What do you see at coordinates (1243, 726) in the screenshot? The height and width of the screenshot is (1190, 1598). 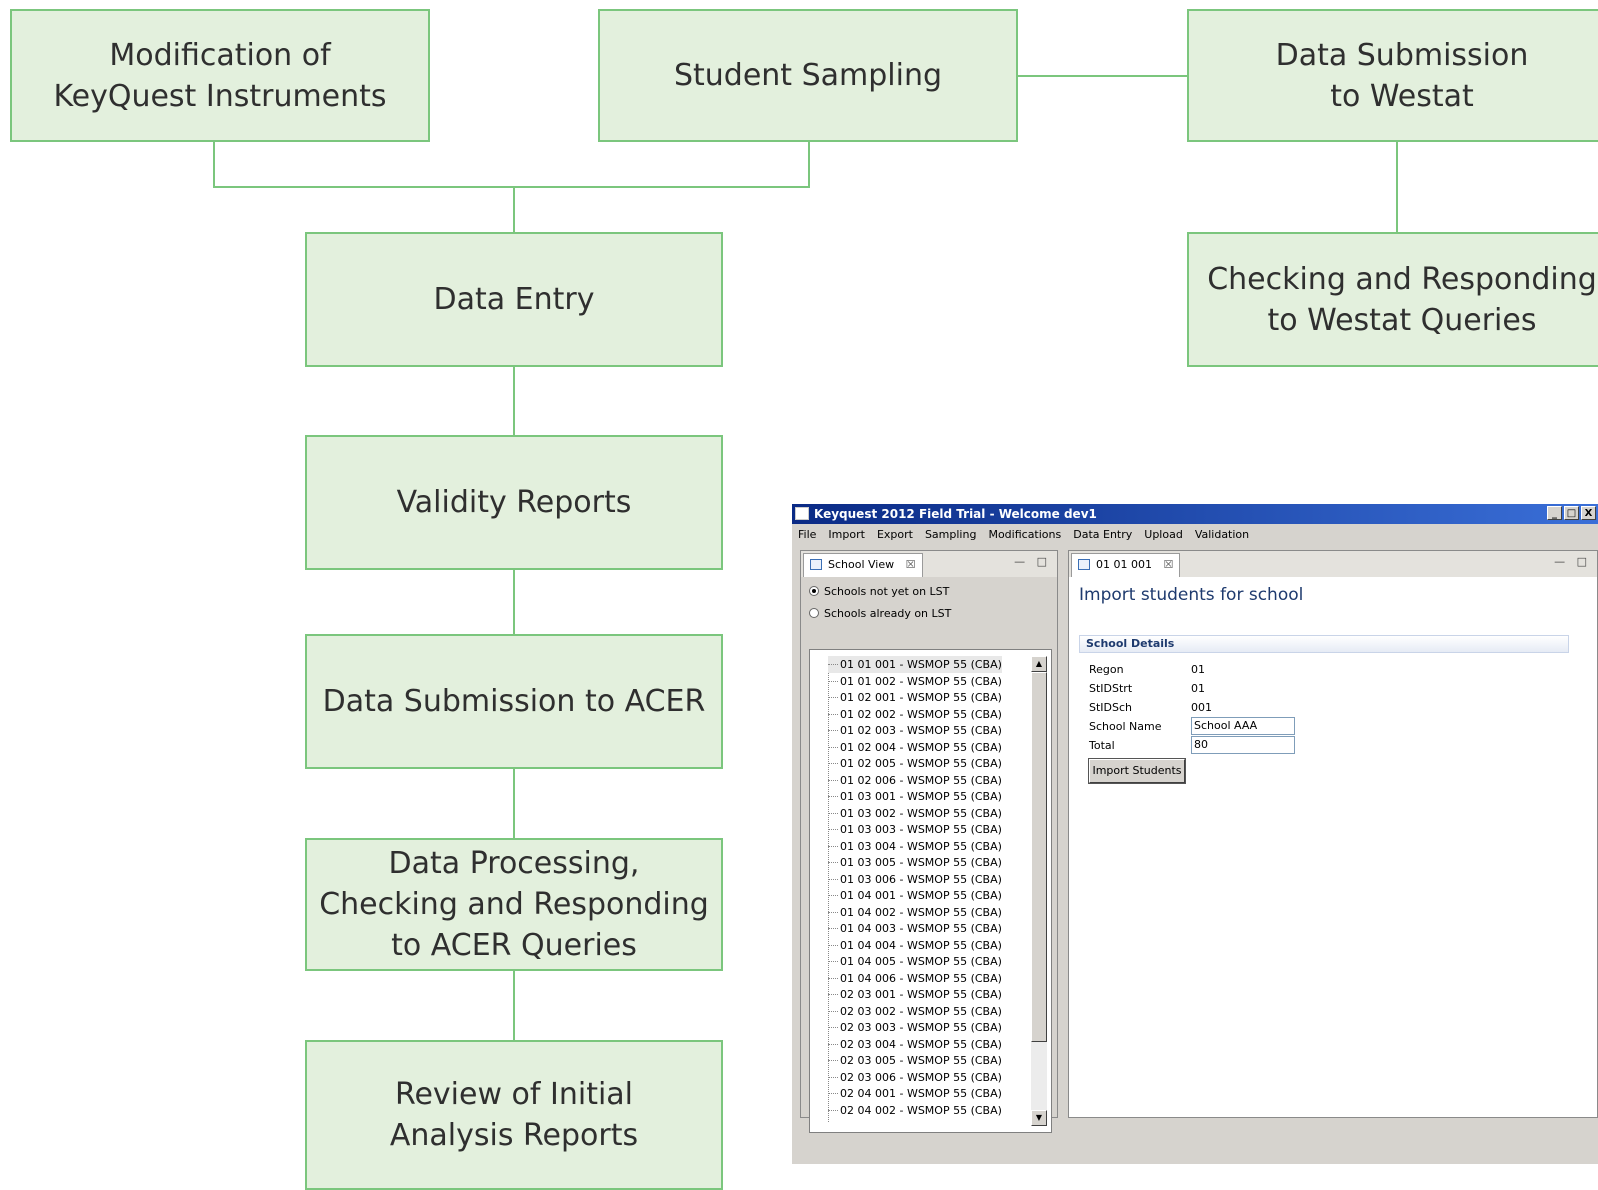 I see `school-name-field: School AAA` at bounding box center [1243, 726].